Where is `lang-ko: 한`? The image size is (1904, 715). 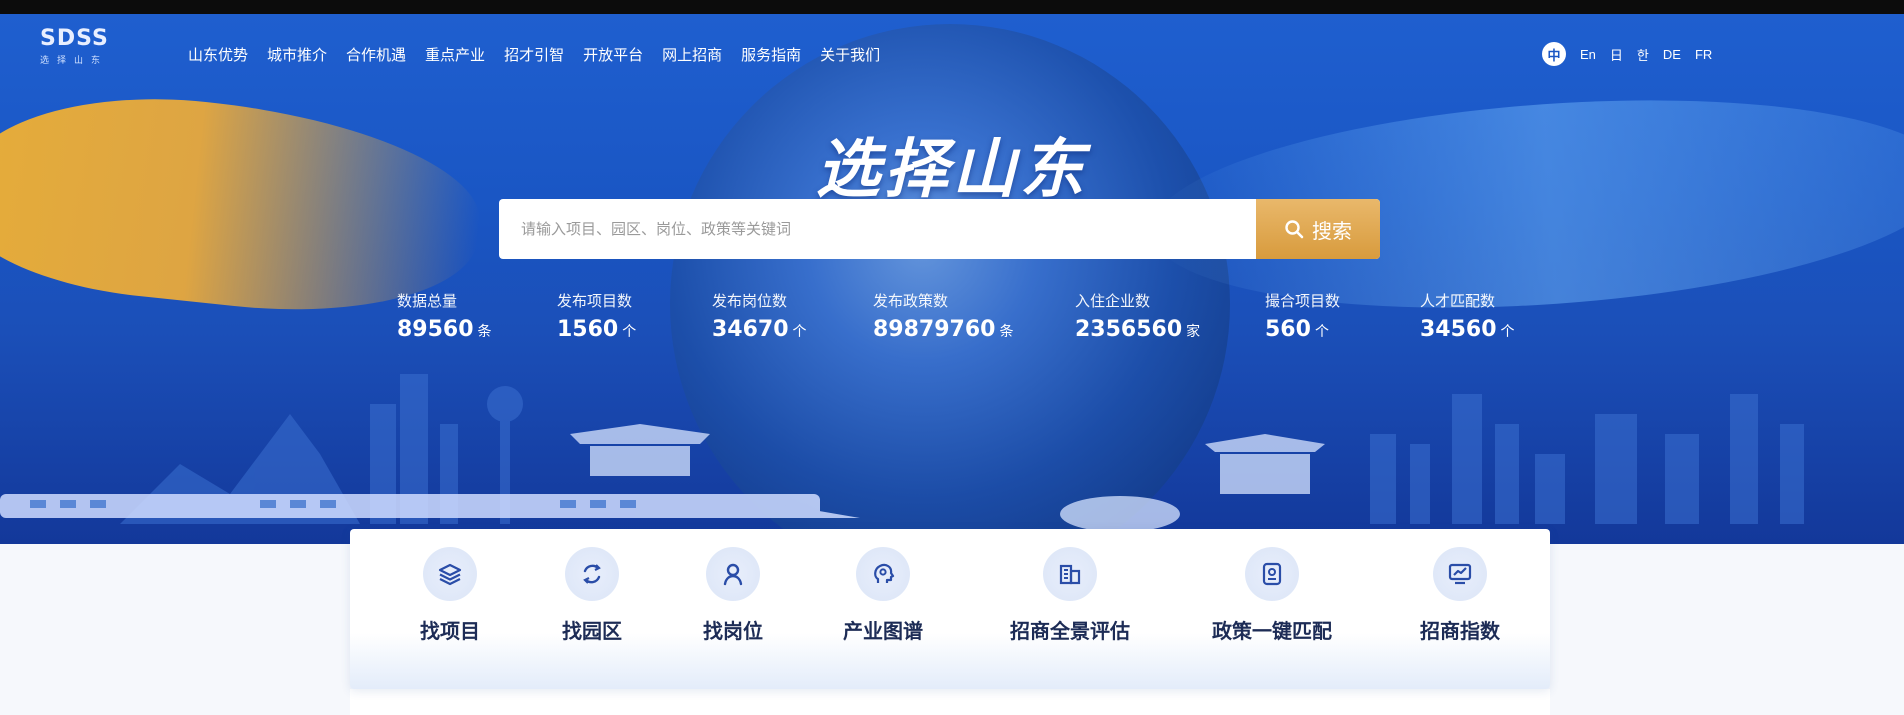 lang-ko: 한 is located at coordinates (1643, 54).